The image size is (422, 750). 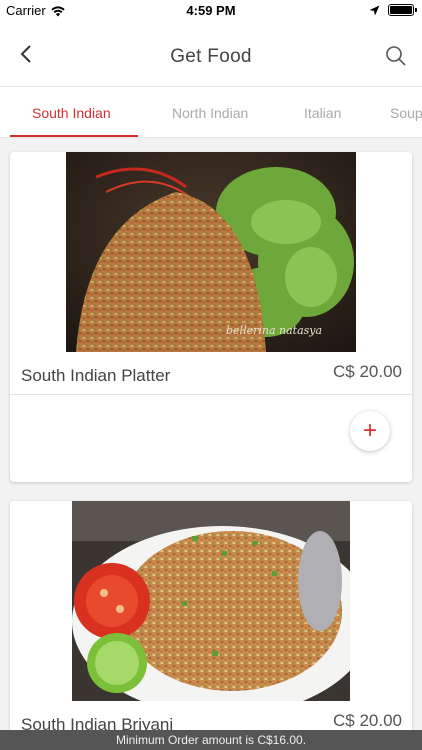 I want to click on card-divider, so click(x=211, y=394).